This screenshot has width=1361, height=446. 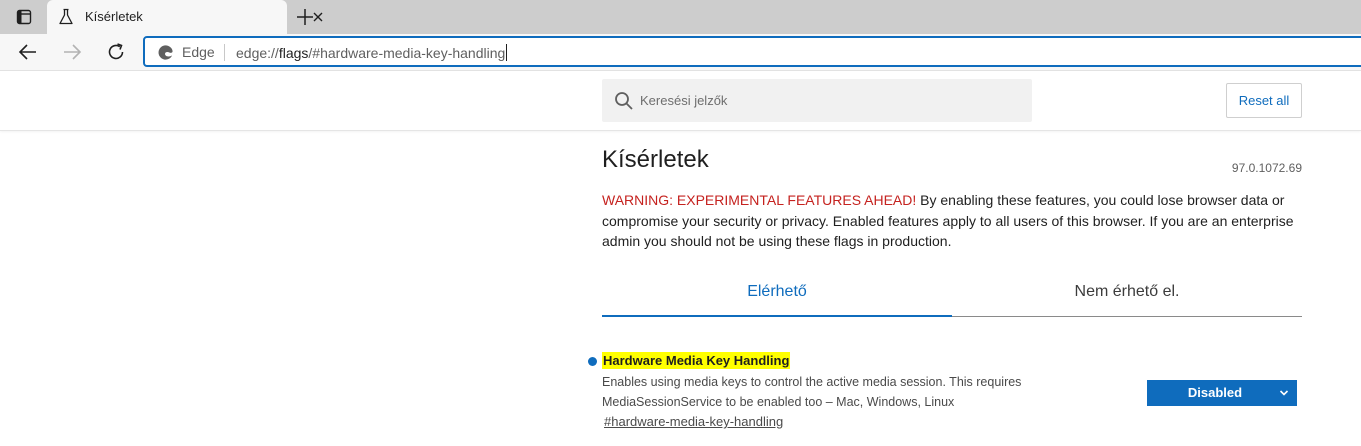 I want to click on experiment-name: Hardware Media Key Handling, so click(x=696, y=360).